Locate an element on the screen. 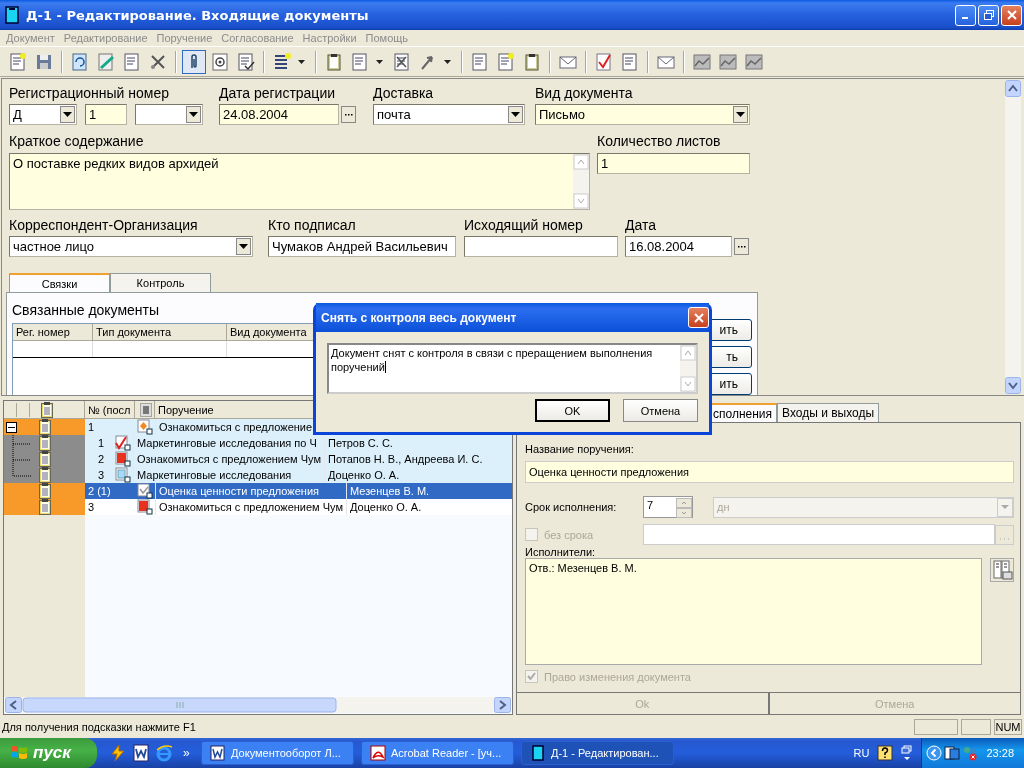 The height and width of the screenshot is (768, 1024). pdf-icon is located at coordinates (378, 753).